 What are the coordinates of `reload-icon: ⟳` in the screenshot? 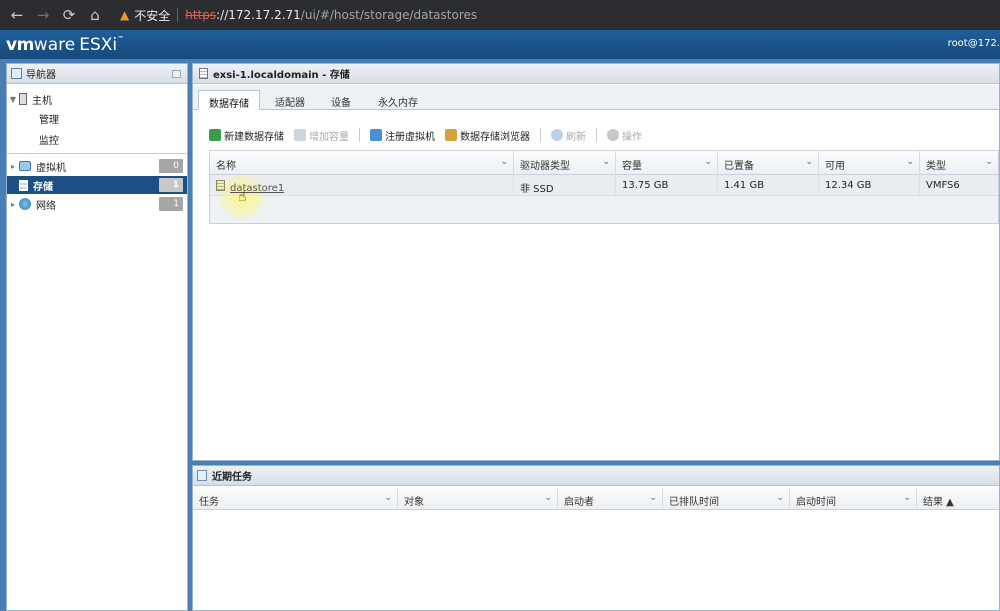 It's located at (69, 15).